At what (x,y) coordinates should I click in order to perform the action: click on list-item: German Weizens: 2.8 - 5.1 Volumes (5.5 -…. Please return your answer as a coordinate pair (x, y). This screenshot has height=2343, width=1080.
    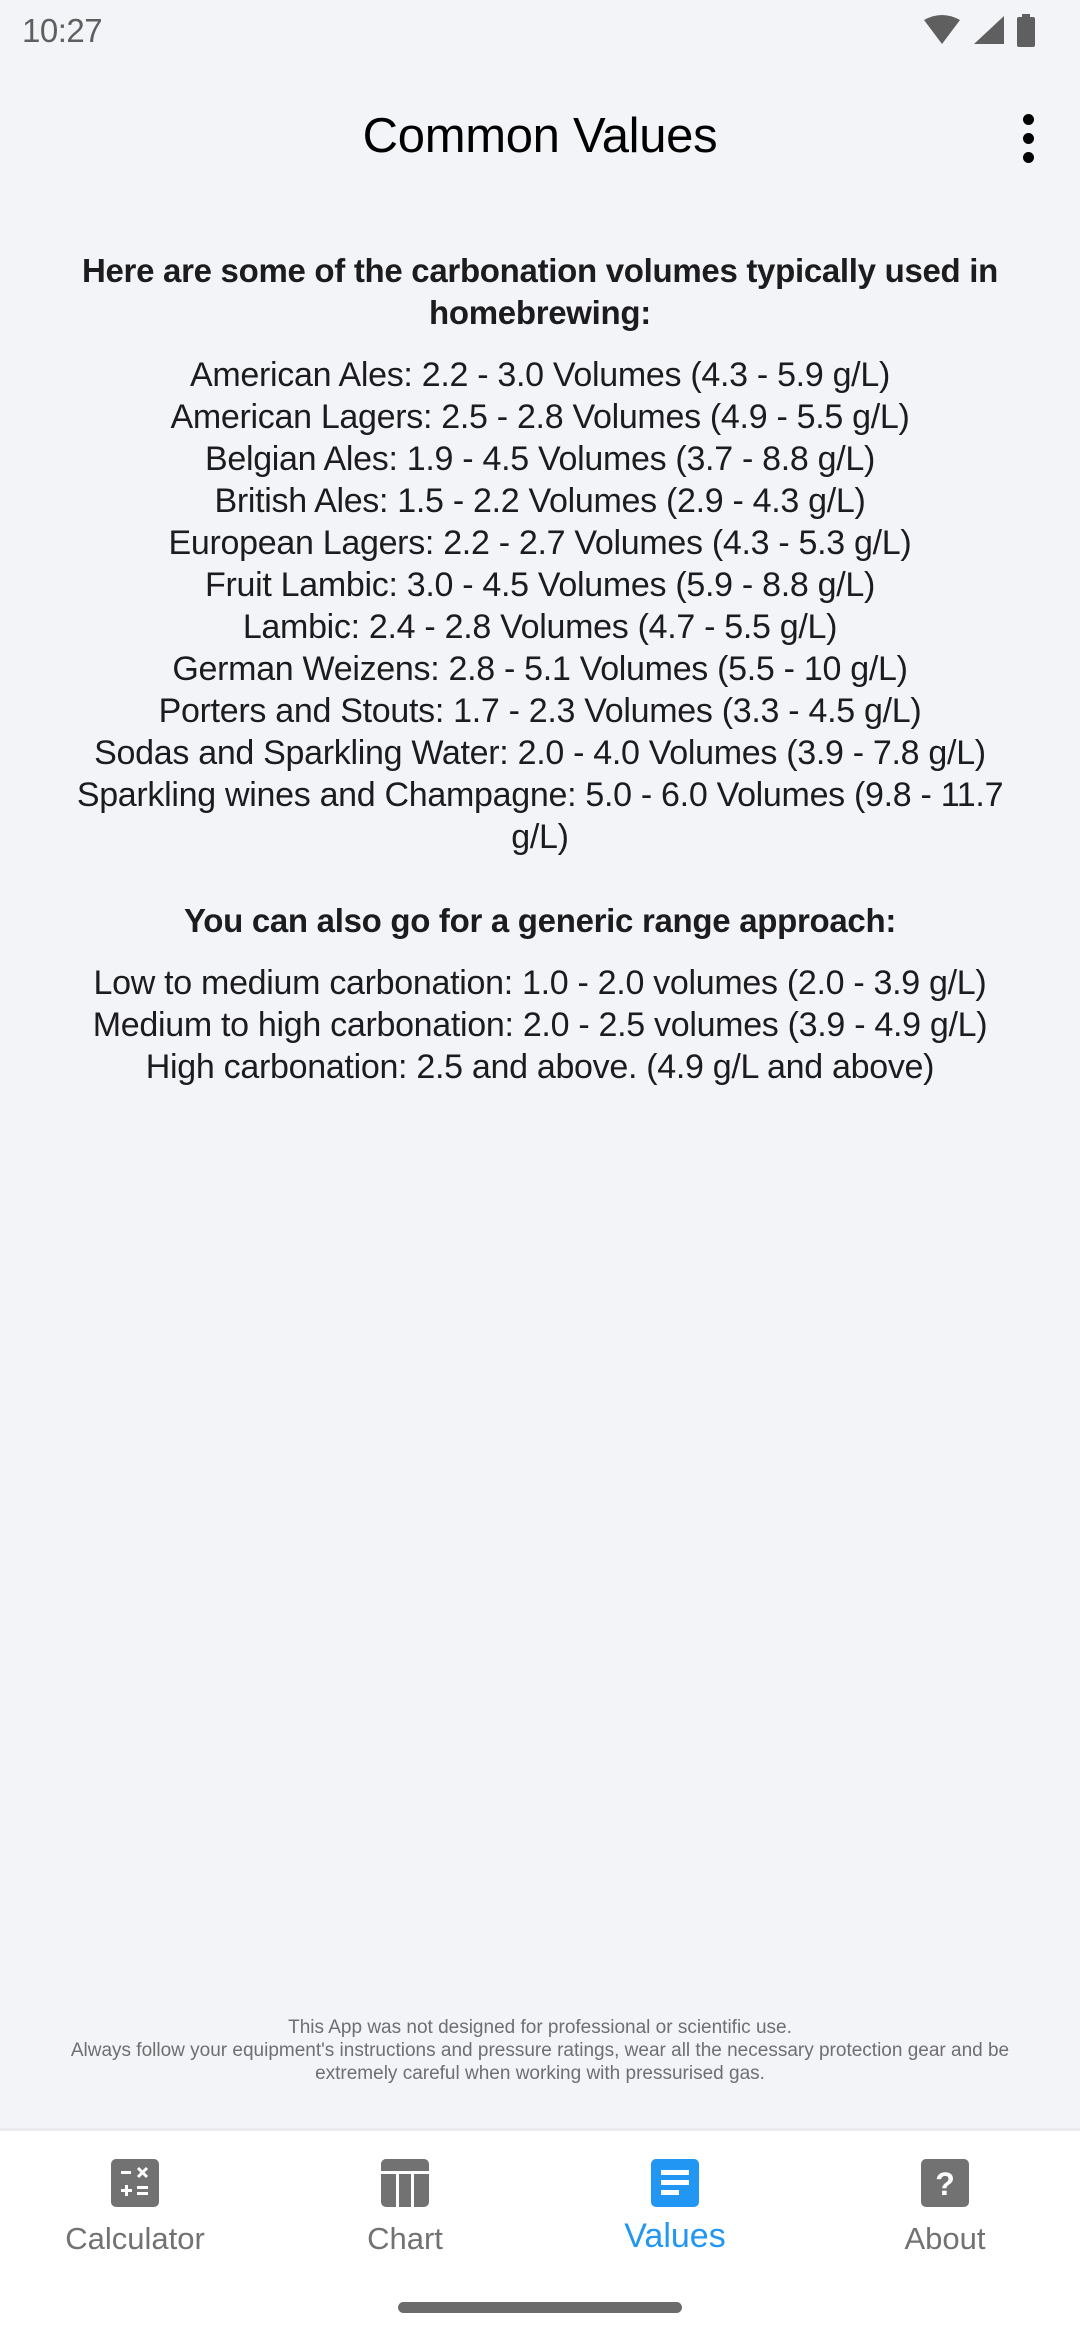
    Looking at the image, I should click on (540, 669).